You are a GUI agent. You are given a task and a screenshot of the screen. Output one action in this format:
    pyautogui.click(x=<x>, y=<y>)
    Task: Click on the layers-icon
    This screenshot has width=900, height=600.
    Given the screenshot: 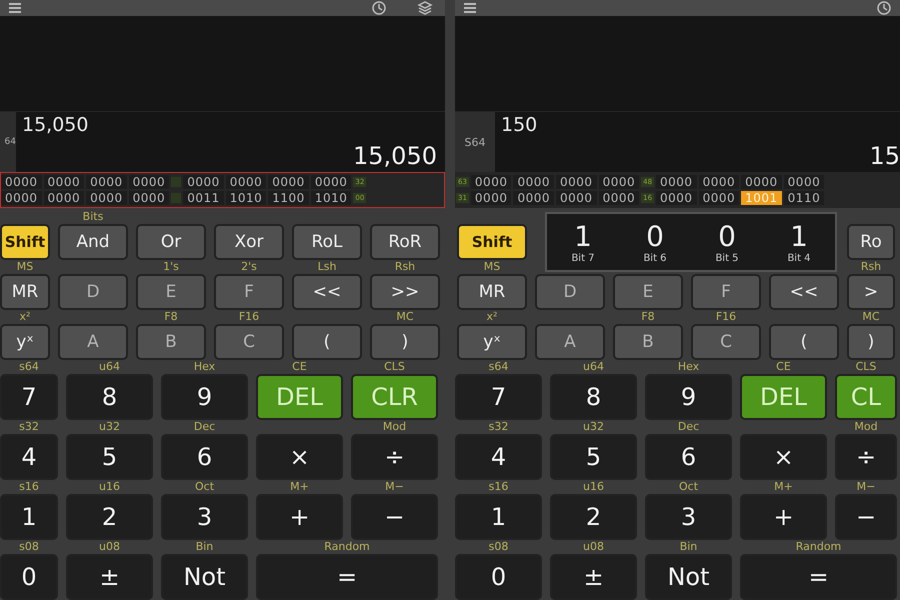 What is the action you would take?
    pyautogui.click(x=425, y=8)
    